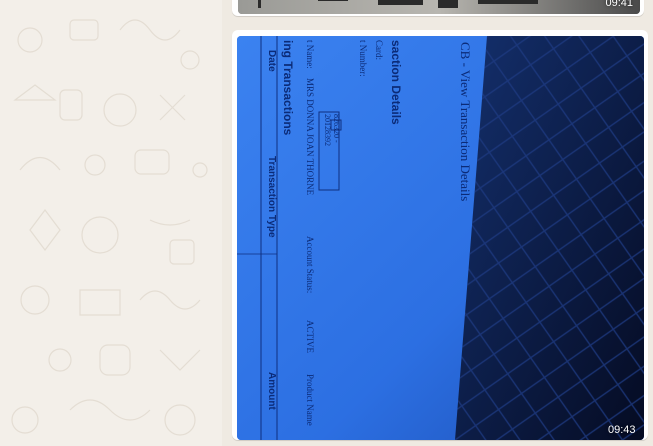 Image resolution: width=653 pixels, height=446 pixels. I want to click on photo-name-value: MRS DONNA JOAN THORNE, so click(310, 137).